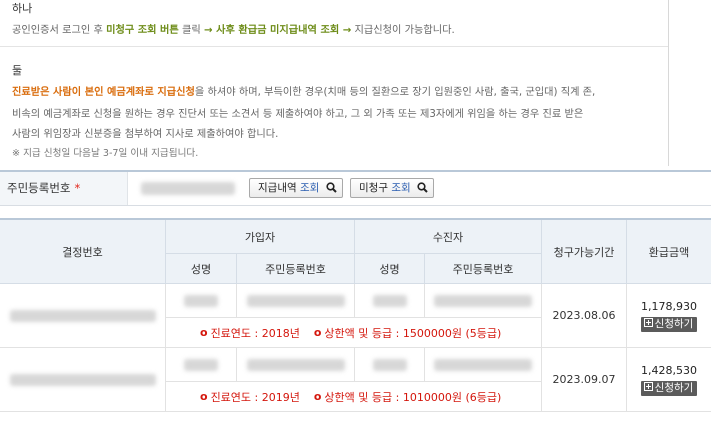 The height and width of the screenshot is (429, 717). I want to click on care-year: 진료연도 : 2018년, so click(255, 333).